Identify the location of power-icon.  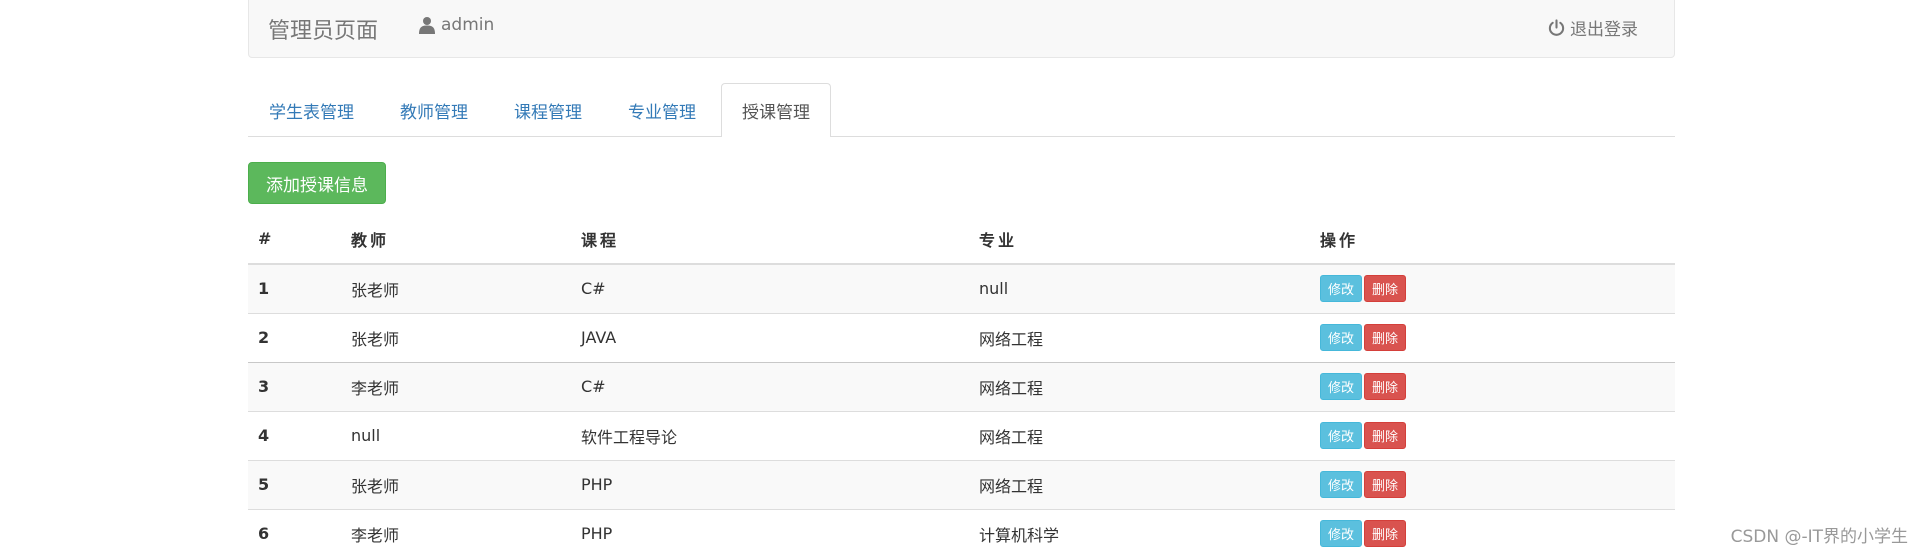
(1556, 27).